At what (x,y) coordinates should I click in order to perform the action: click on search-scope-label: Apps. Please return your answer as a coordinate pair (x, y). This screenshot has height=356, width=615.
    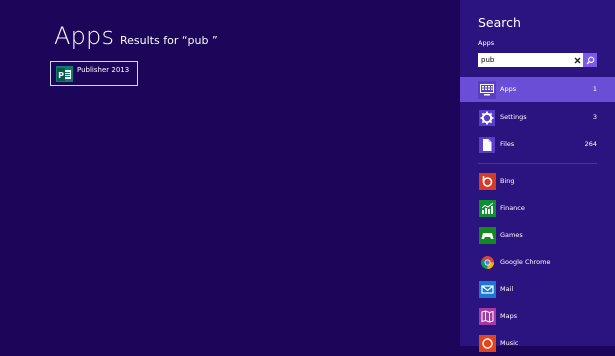
    Looking at the image, I should click on (486, 43).